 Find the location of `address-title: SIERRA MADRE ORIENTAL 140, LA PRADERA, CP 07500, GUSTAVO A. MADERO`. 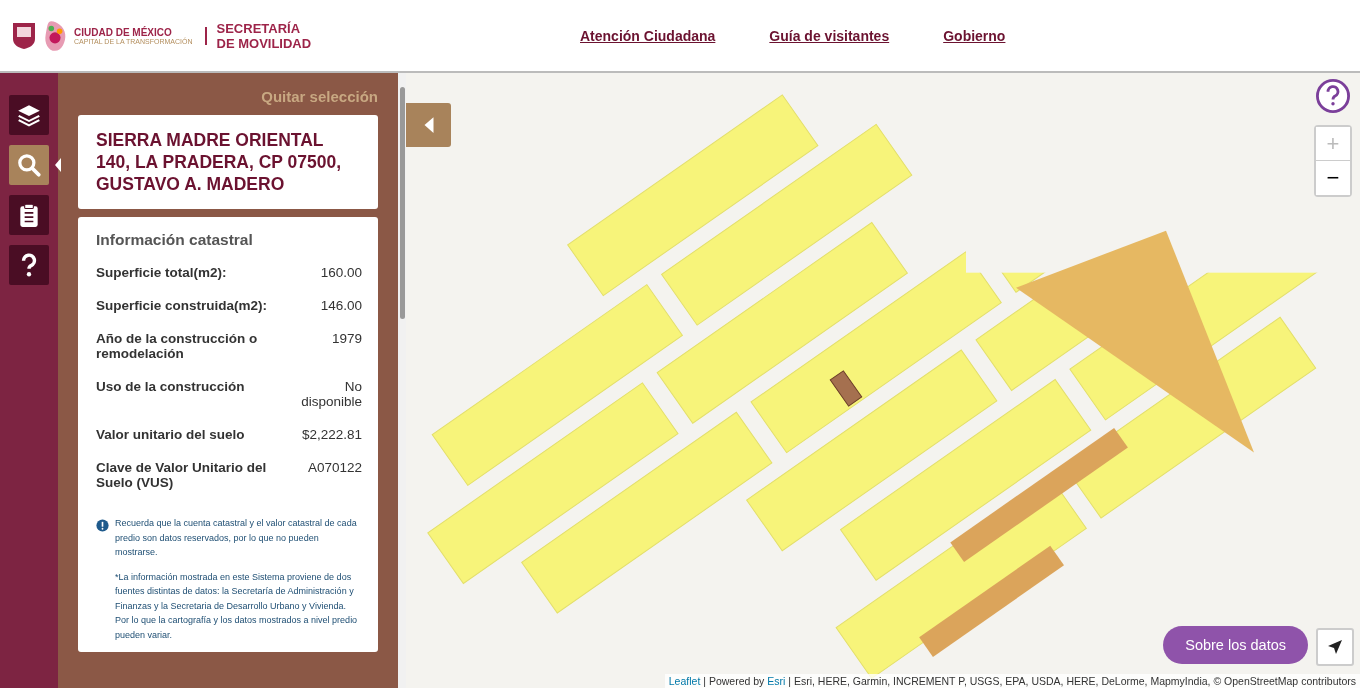

address-title: SIERRA MADRE ORIENTAL 140, LA PRADERA, CP 07500, GUSTAVO A. MADERO is located at coordinates (219, 162).